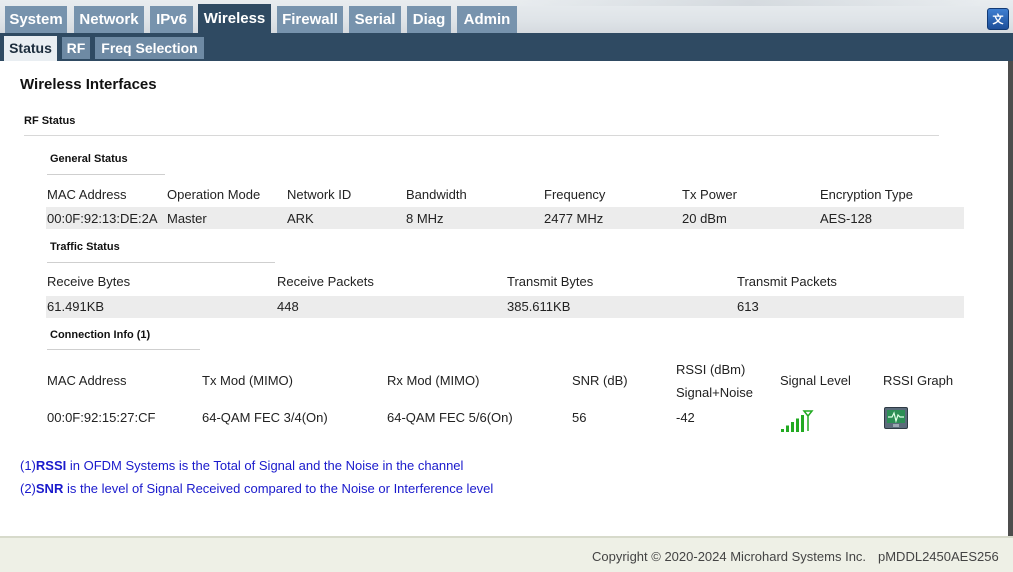 The width and height of the screenshot is (1013, 572). Describe the element at coordinates (685, 417) in the screenshot. I see `conn-rssi: -42` at that location.